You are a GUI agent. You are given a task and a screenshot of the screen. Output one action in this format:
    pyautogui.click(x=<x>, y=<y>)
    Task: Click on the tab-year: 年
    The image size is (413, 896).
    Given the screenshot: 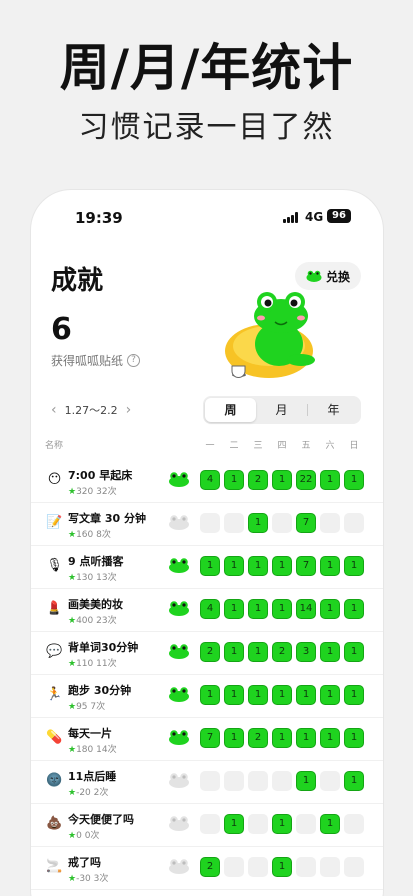 What is the action you would take?
    pyautogui.click(x=333, y=410)
    